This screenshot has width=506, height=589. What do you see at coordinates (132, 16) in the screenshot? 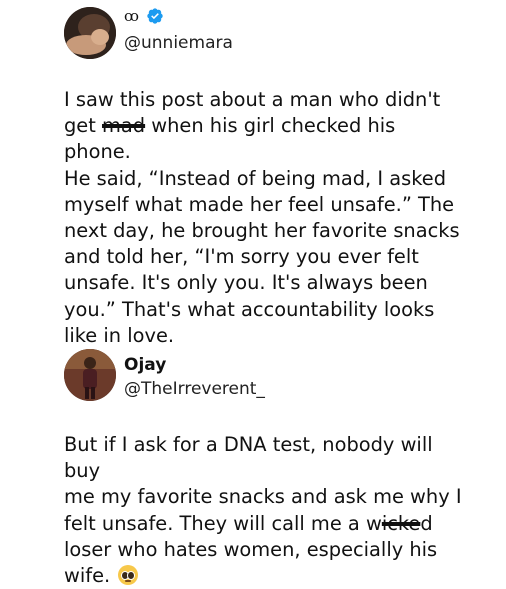
I see `display-name: ꝏ` at bounding box center [132, 16].